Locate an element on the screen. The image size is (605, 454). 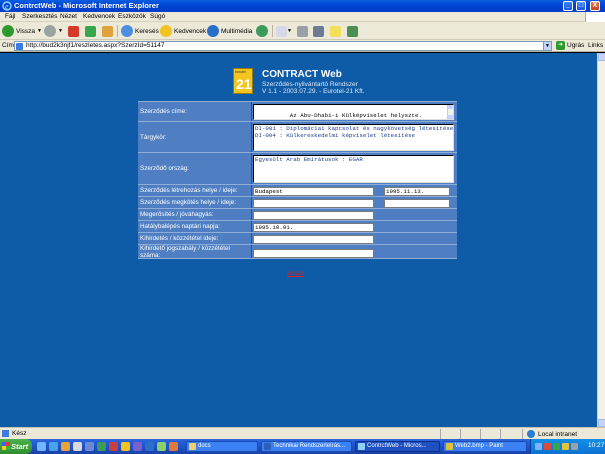
country-field: Egyesült Arab Emirátusok : EGAR is located at coordinates (353, 169).